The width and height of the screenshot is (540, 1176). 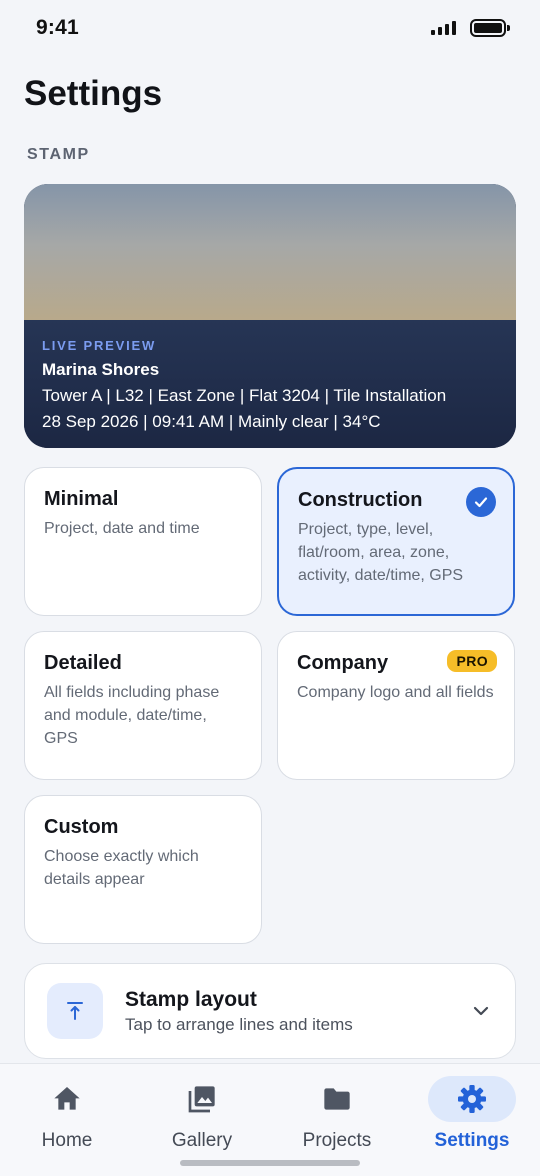 I want to click on option-title: Minimal, so click(x=81, y=499).